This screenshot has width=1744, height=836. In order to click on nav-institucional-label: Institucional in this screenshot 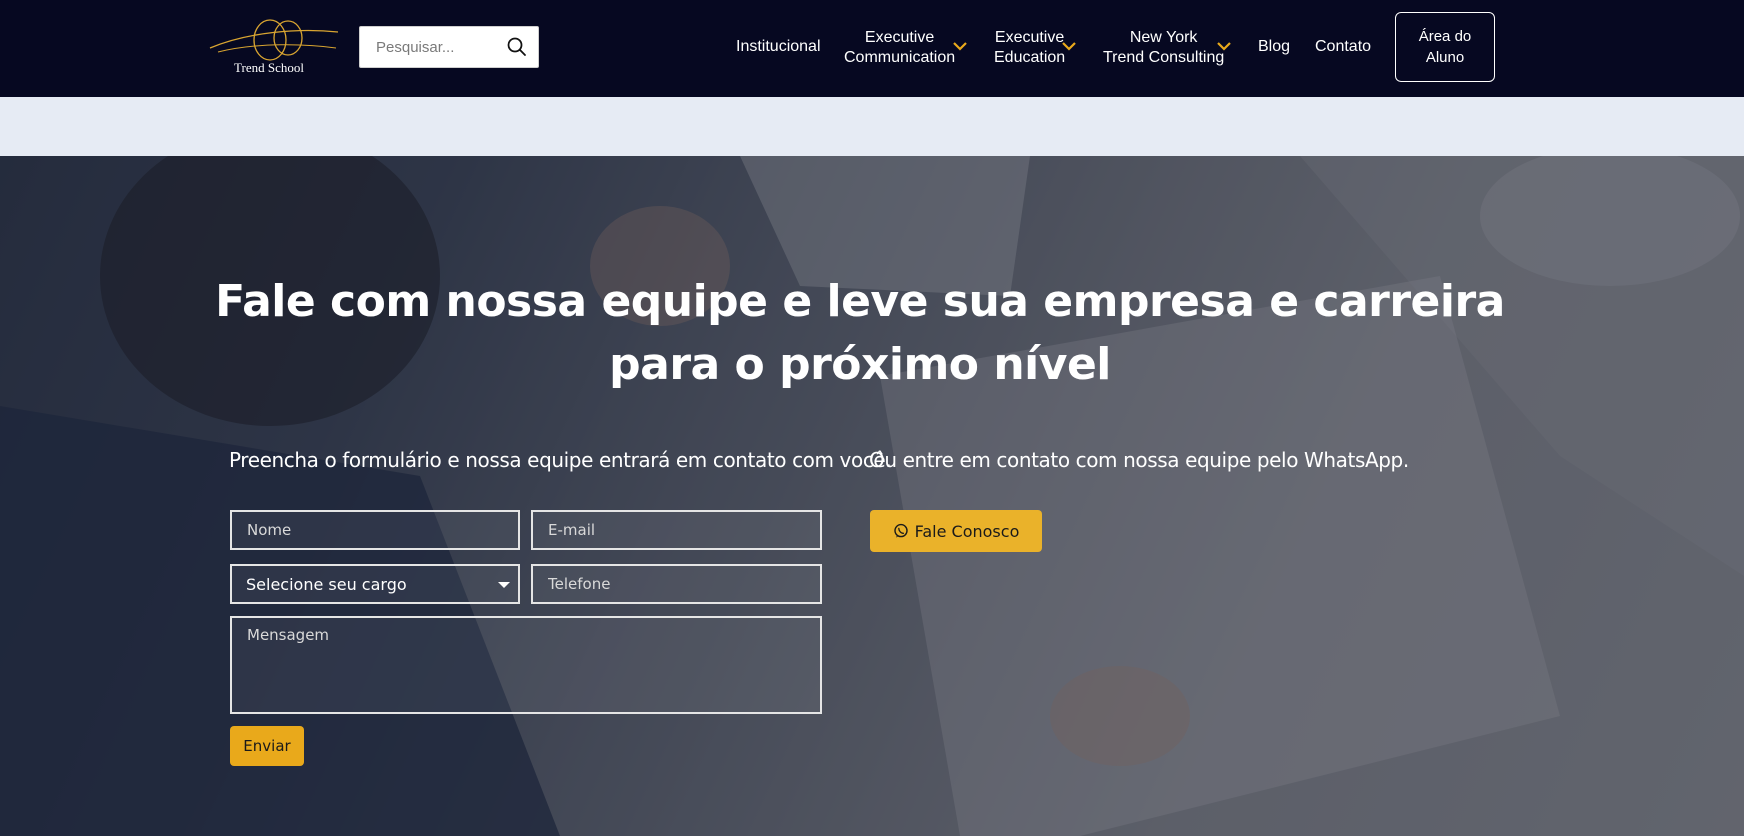, I will do `click(778, 46)`.